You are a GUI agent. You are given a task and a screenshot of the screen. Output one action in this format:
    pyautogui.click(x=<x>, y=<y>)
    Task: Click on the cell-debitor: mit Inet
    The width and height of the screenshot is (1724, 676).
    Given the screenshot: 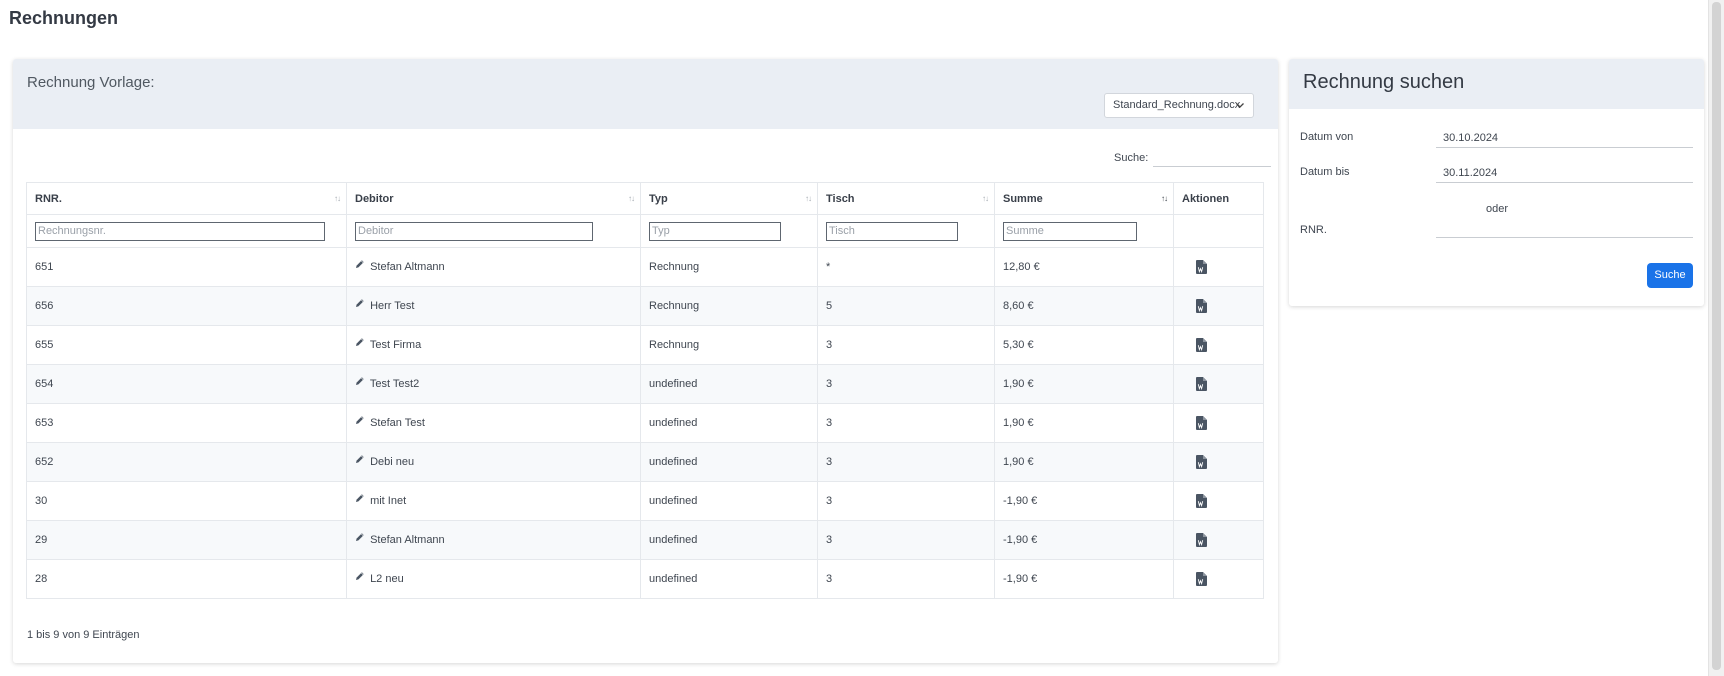 What is the action you would take?
    pyautogui.click(x=493, y=501)
    